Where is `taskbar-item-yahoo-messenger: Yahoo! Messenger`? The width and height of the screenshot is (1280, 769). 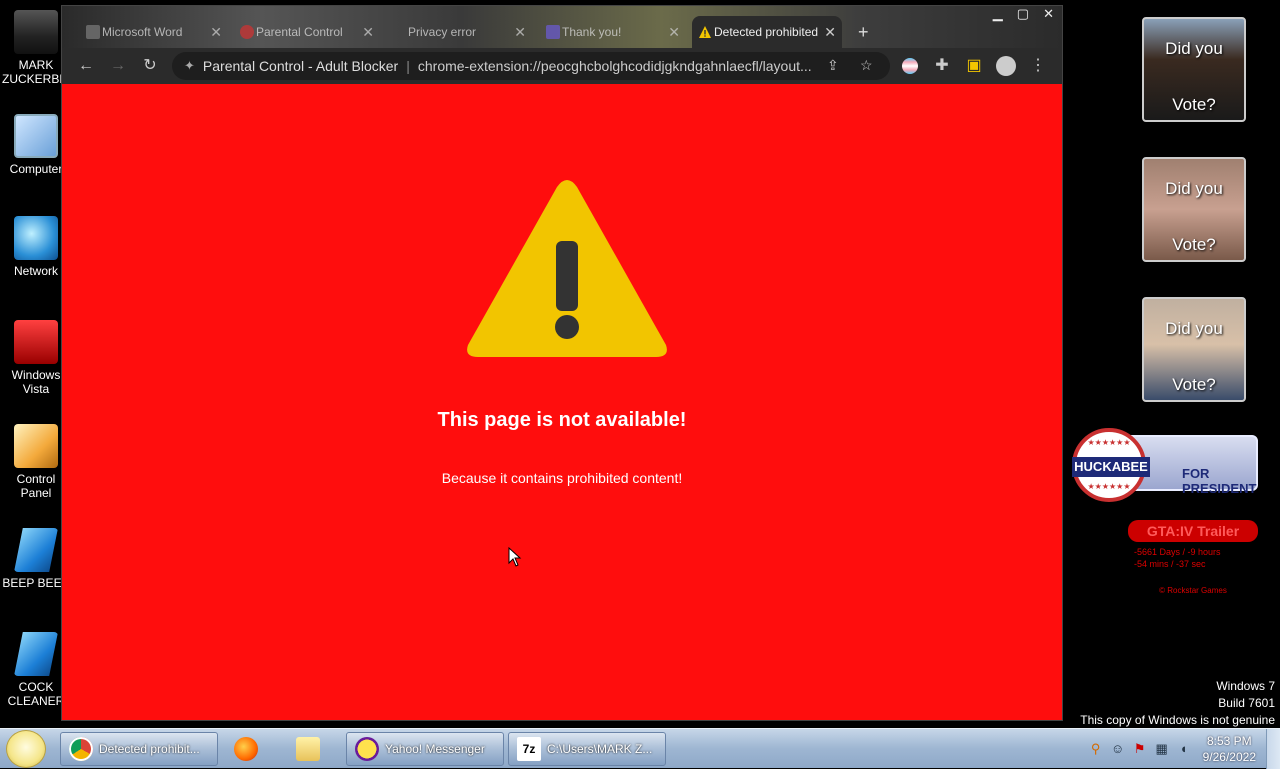
taskbar-item-yahoo-messenger: Yahoo! Messenger is located at coordinates (425, 749).